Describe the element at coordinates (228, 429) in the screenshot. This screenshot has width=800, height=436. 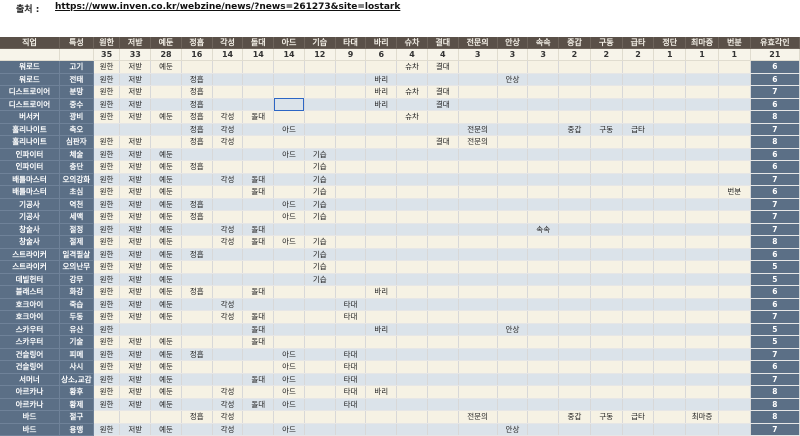
I see `engraving-cell: 각성` at that location.